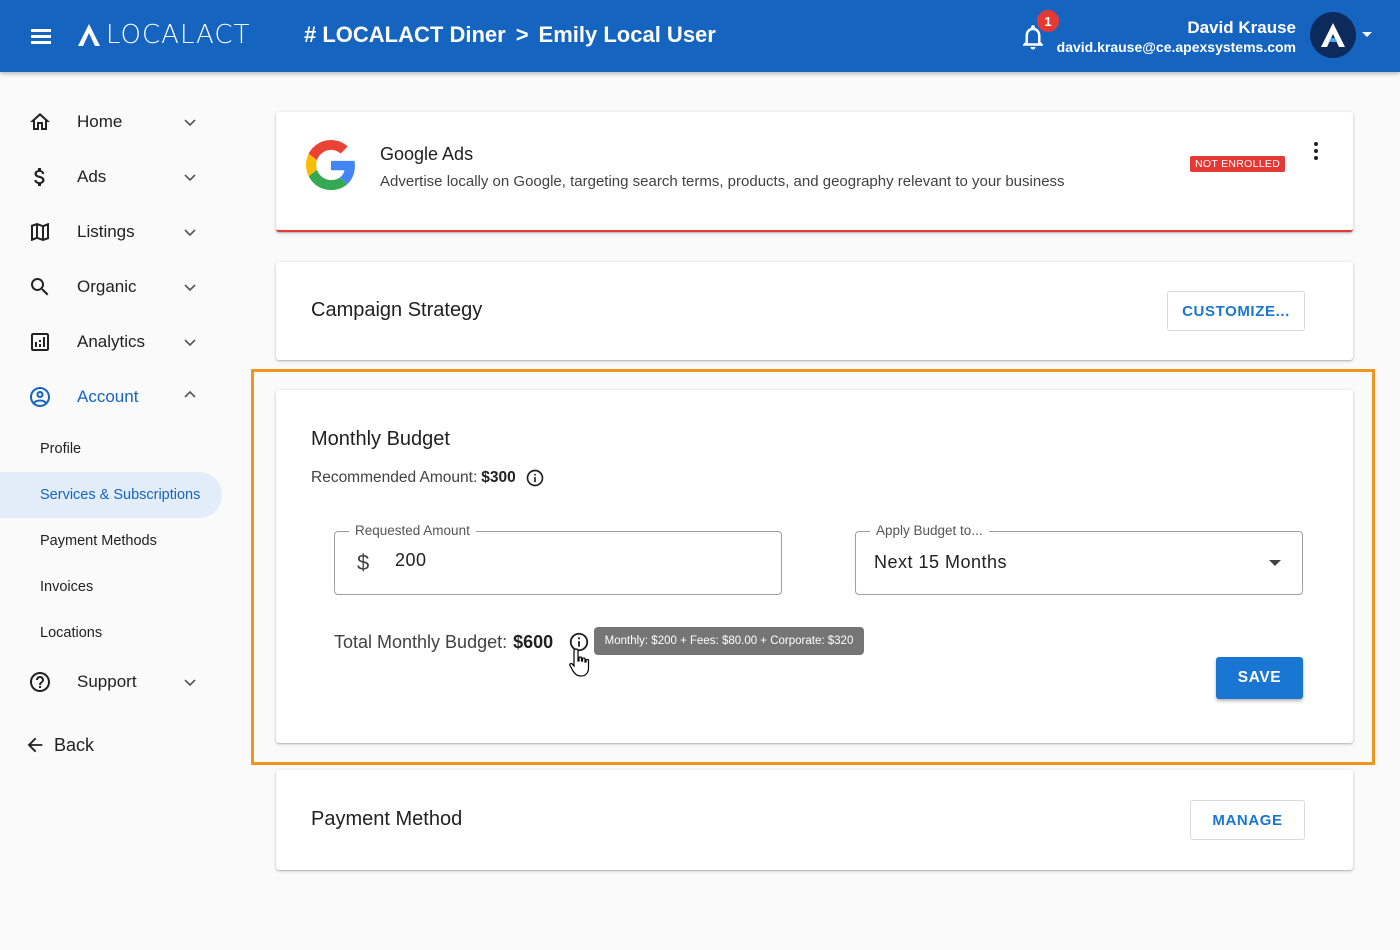 This screenshot has width=1400, height=950. What do you see at coordinates (100, 121) in the screenshot?
I see `sidebar-item-label: Home` at bounding box center [100, 121].